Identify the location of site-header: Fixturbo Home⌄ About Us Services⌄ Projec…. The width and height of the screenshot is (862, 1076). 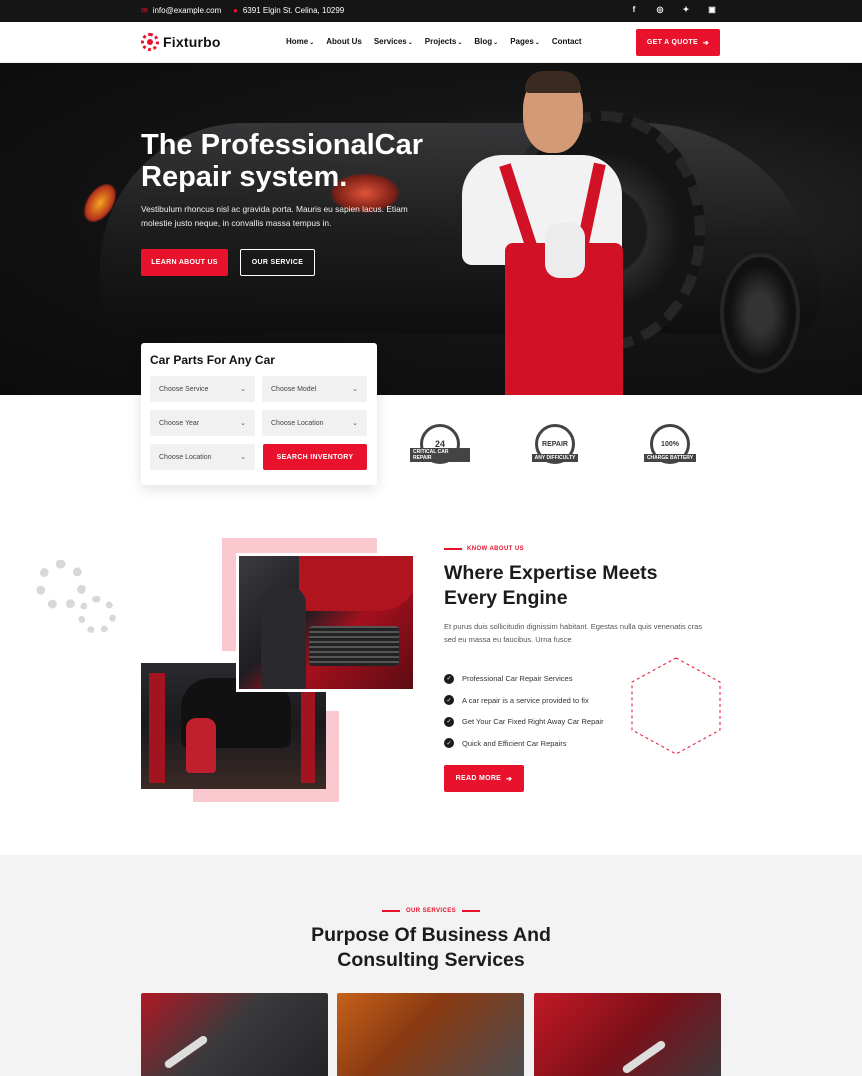
(431, 42).